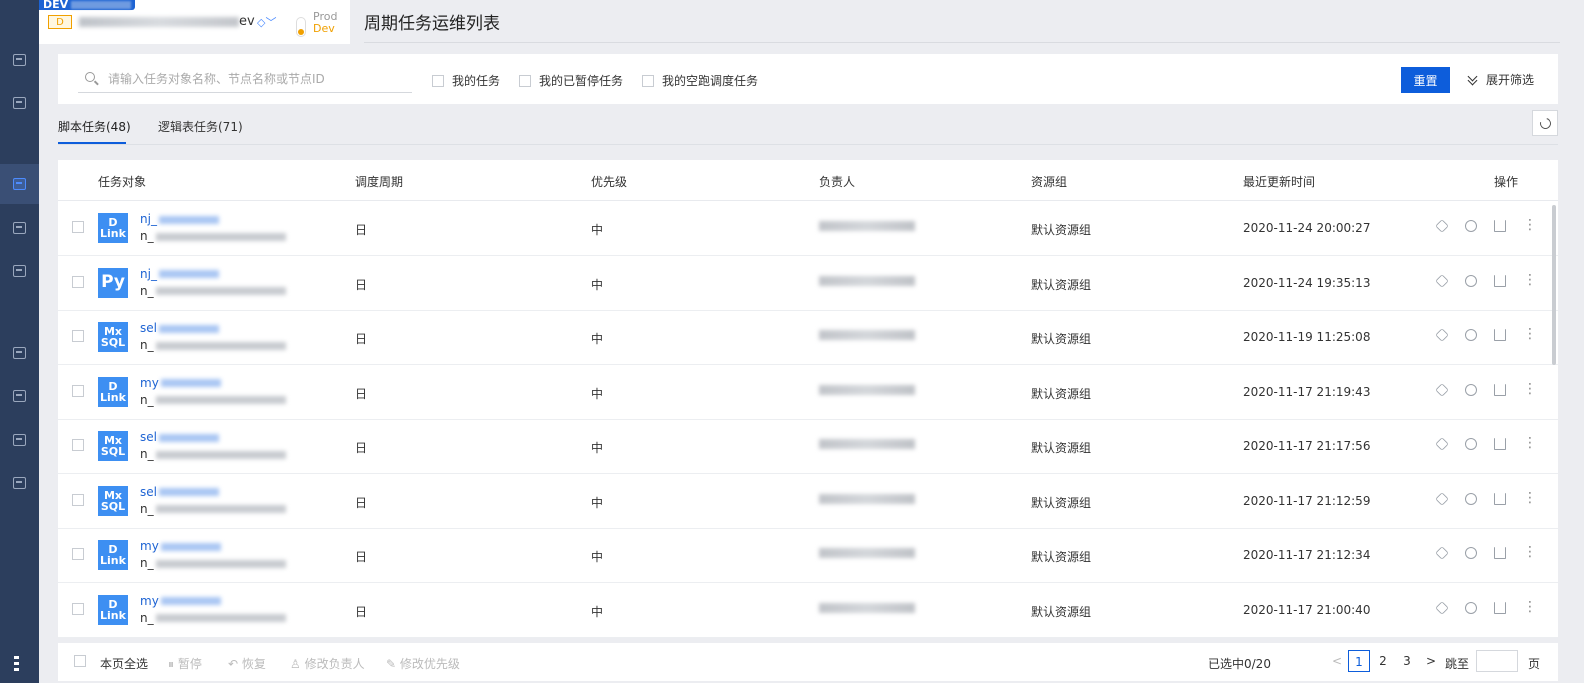  Describe the element at coordinates (247, 663) in the screenshot. I see `resume-button: ↶ 恢复` at that location.